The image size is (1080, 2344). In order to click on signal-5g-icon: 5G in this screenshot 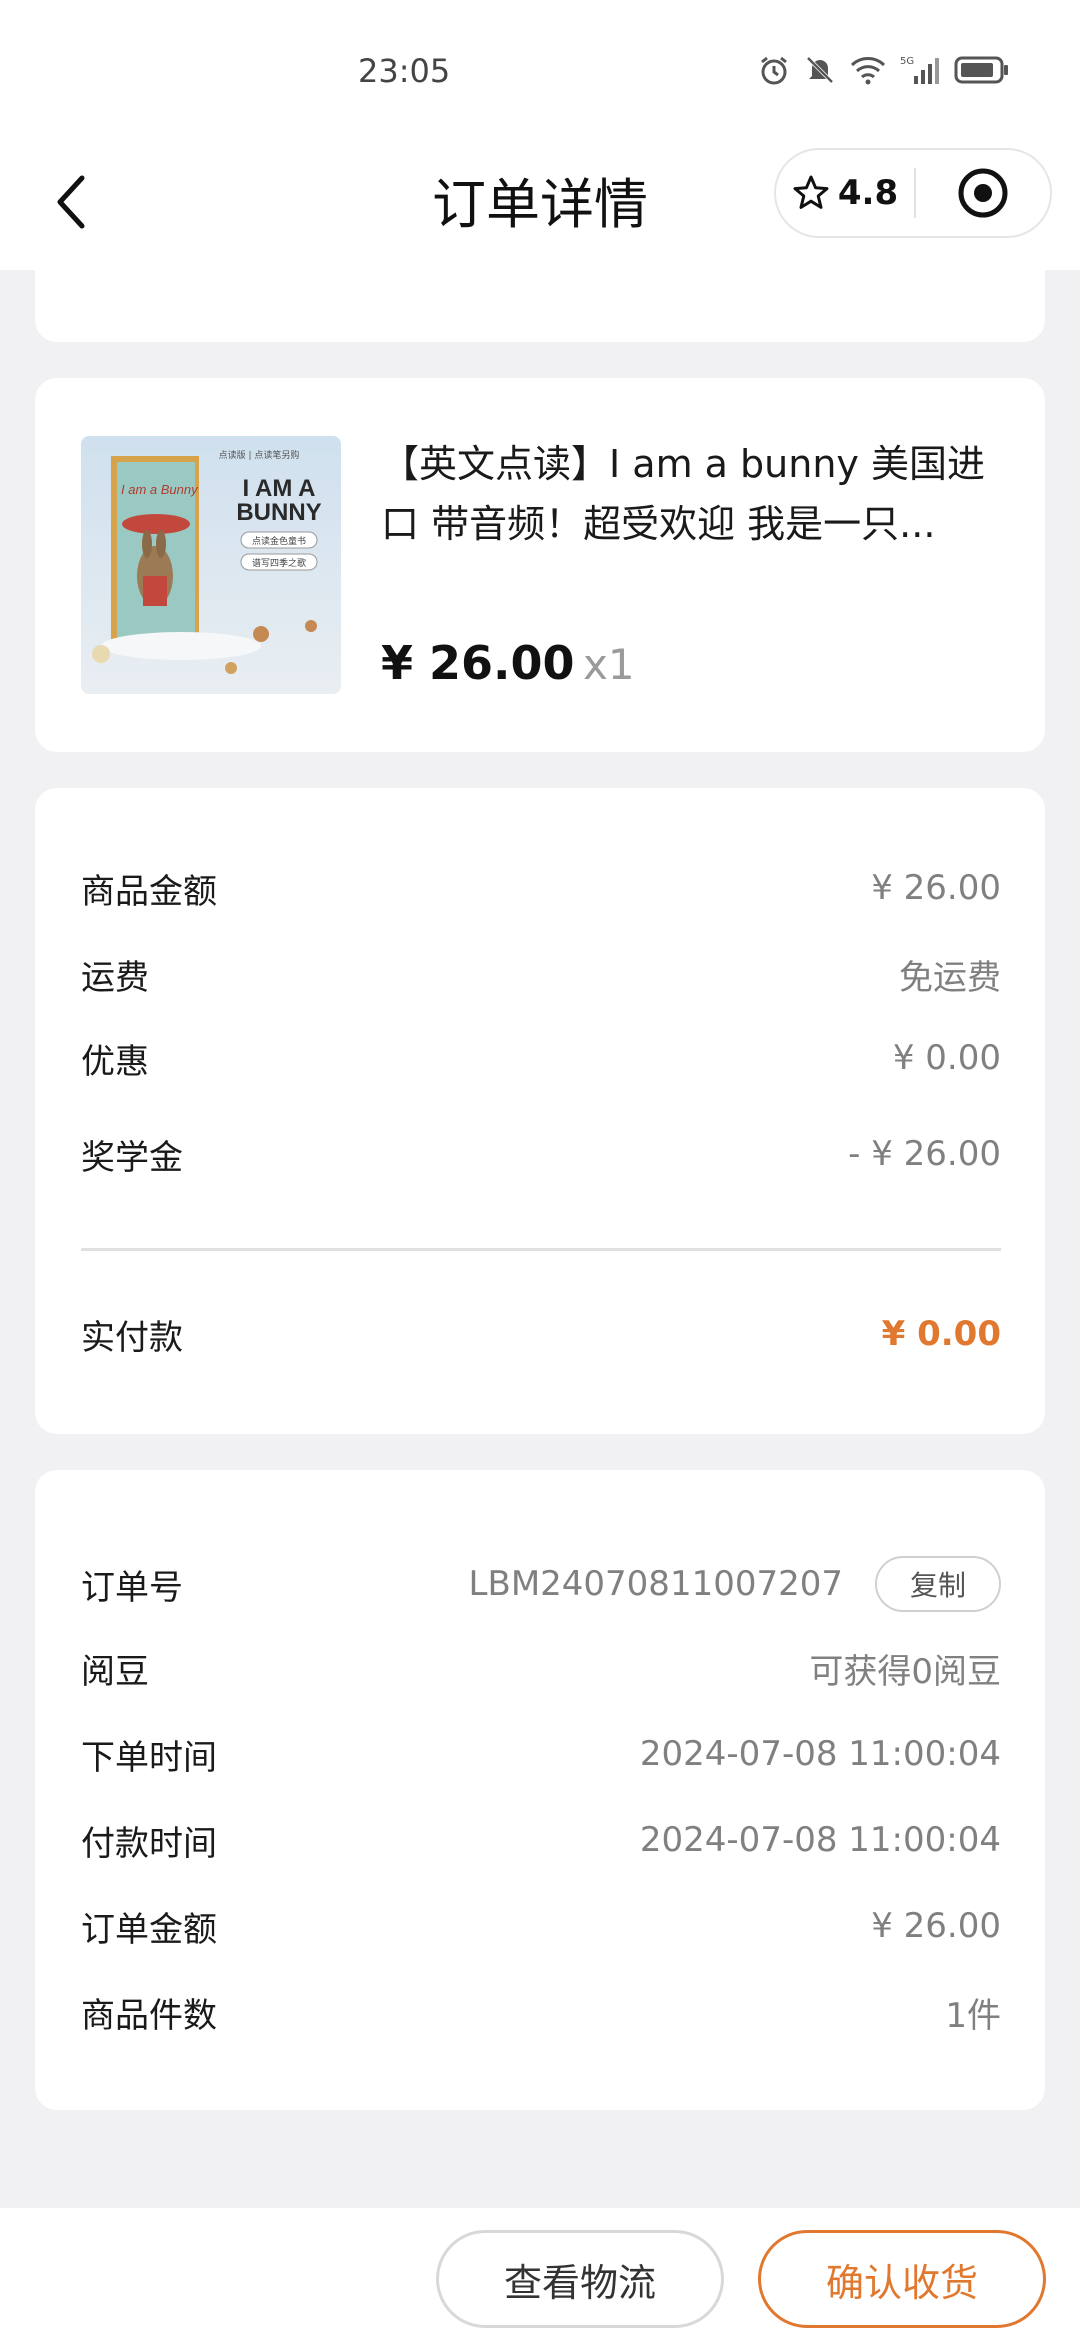, I will do `click(919, 70)`.